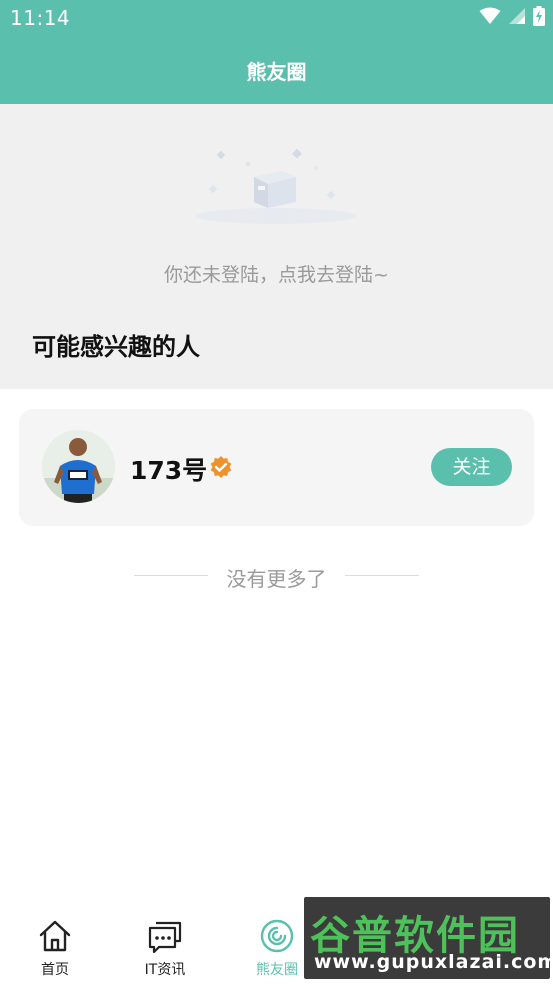 The image size is (553, 984). I want to click on signal-icon, so click(517, 16).